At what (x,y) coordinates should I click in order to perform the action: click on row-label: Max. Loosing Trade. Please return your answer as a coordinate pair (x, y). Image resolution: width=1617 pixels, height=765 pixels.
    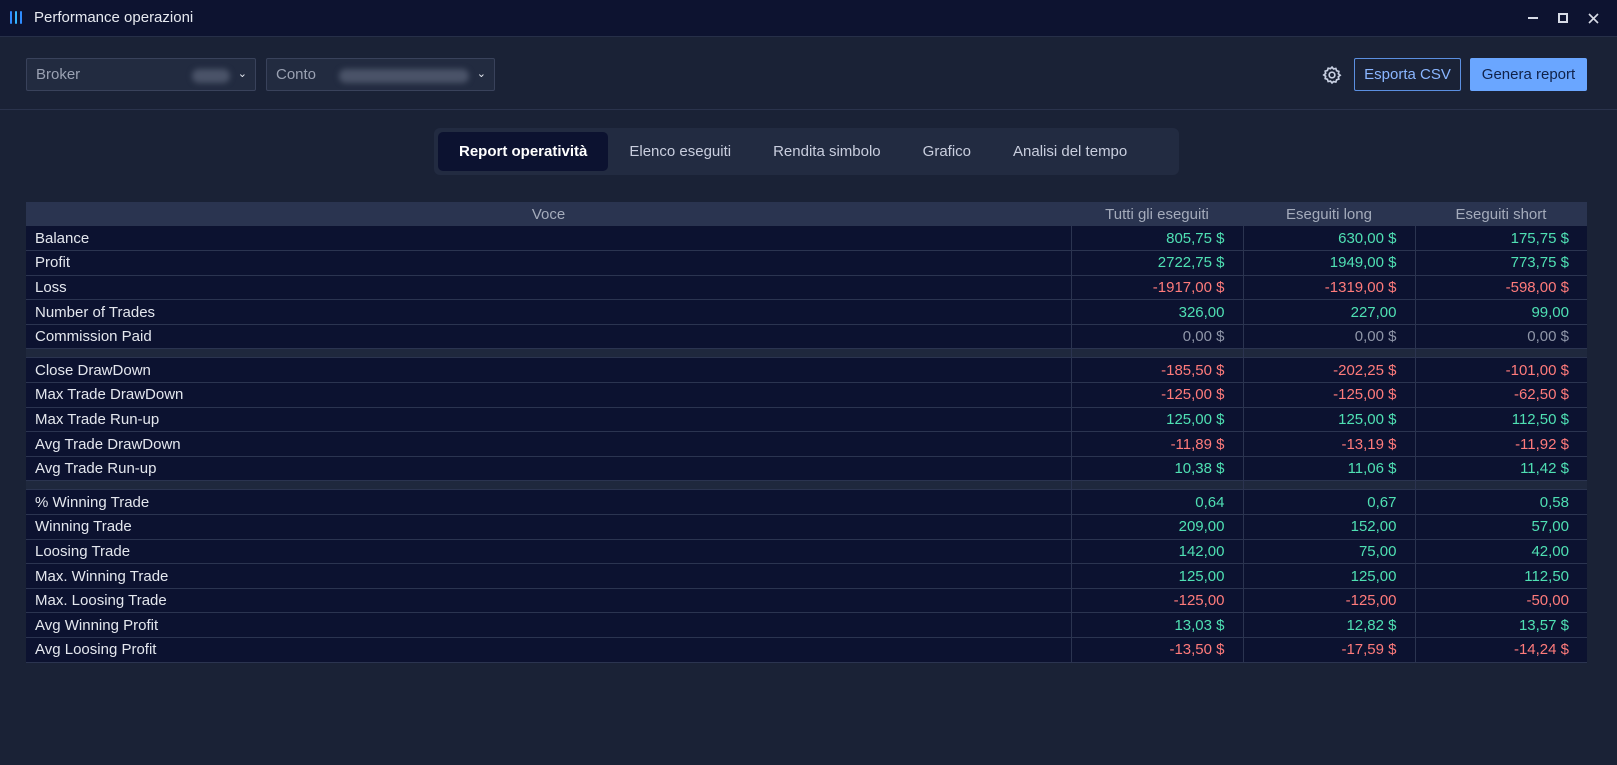
    Looking at the image, I should click on (548, 601).